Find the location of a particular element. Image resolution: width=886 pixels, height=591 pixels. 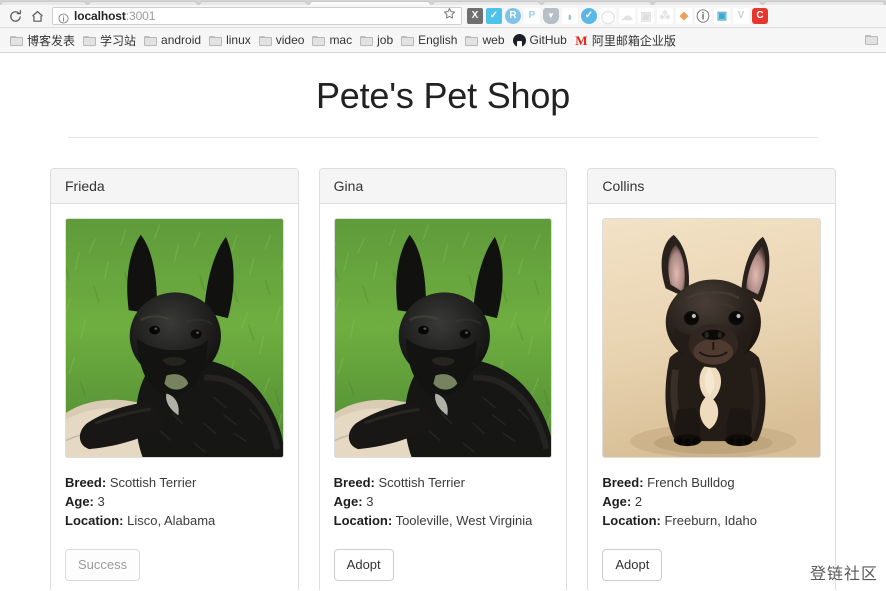

pet-location-row: Location: Tooleville, West Virginia is located at coordinates (443, 521).